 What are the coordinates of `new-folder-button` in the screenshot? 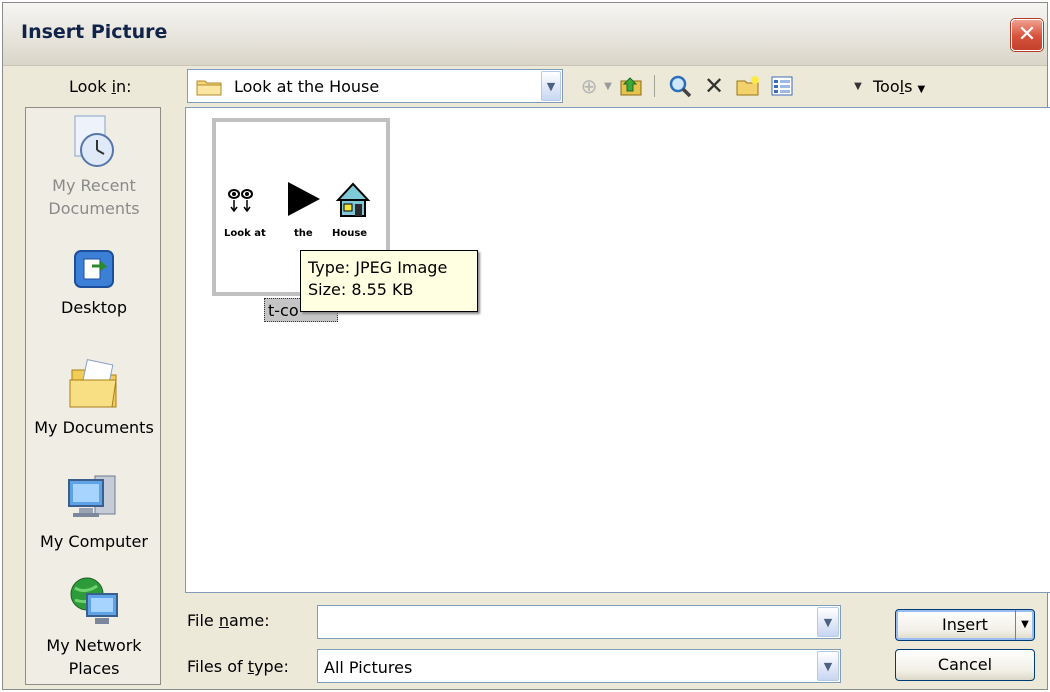 It's located at (748, 86).